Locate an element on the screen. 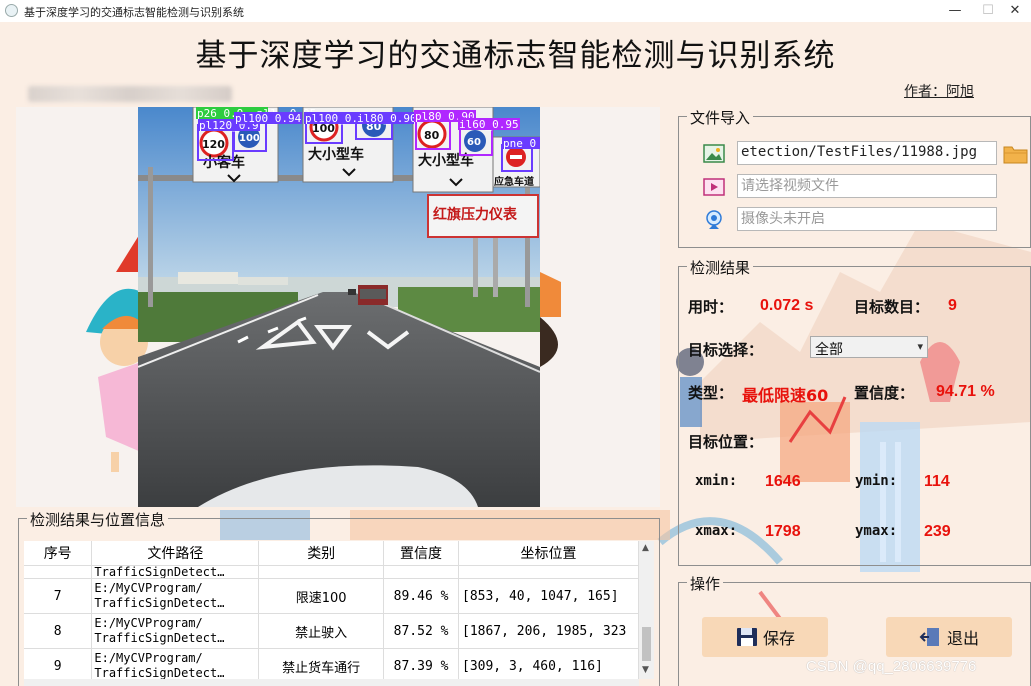 The width and height of the screenshot is (1031, 686). video-path-input is located at coordinates (867, 186).